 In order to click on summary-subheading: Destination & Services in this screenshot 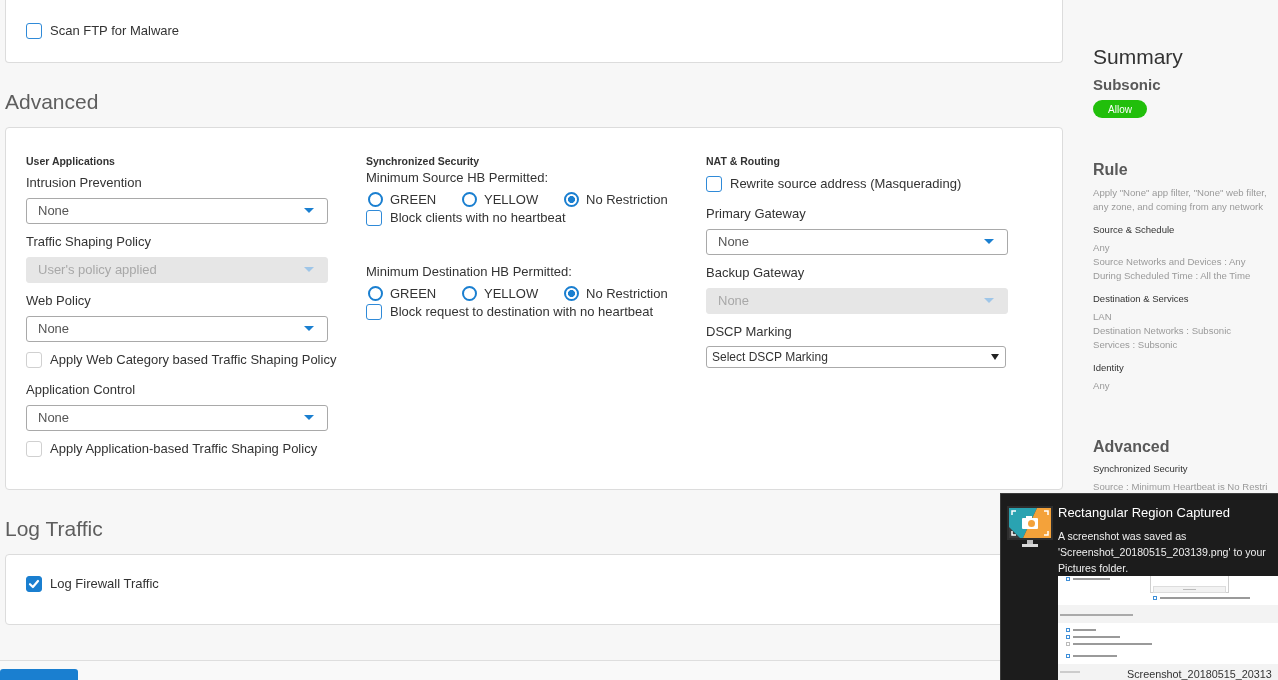, I will do `click(1141, 299)`.